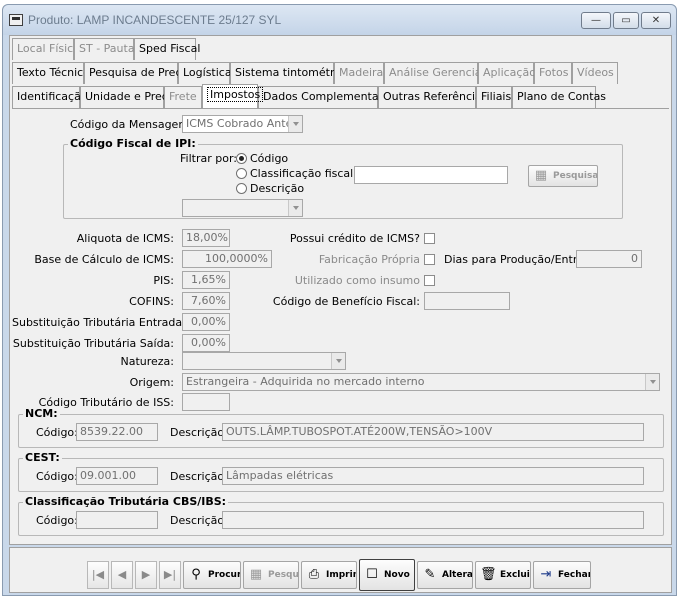 This screenshot has height=600, width=679. I want to click on credito-icms-checkbox, so click(429, 238).